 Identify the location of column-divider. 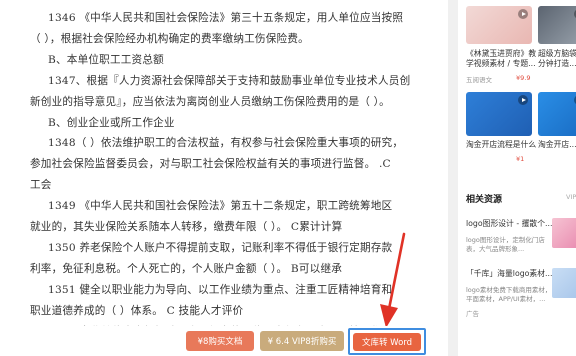
(453, 178).